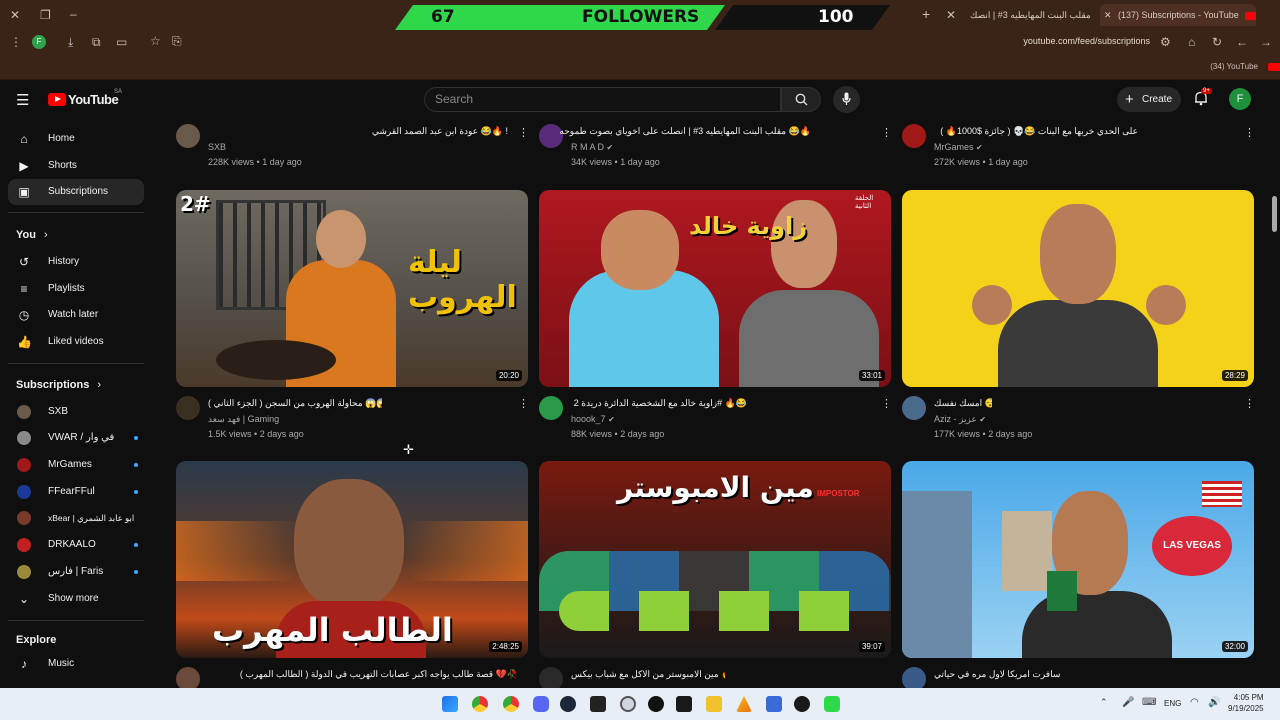 The width and height of the screenshot is (1280, 720). Describe the element at coordinates (76, 599) in the screenshot. I see `sidebar-show-more: ⌄ Show more` at that location.